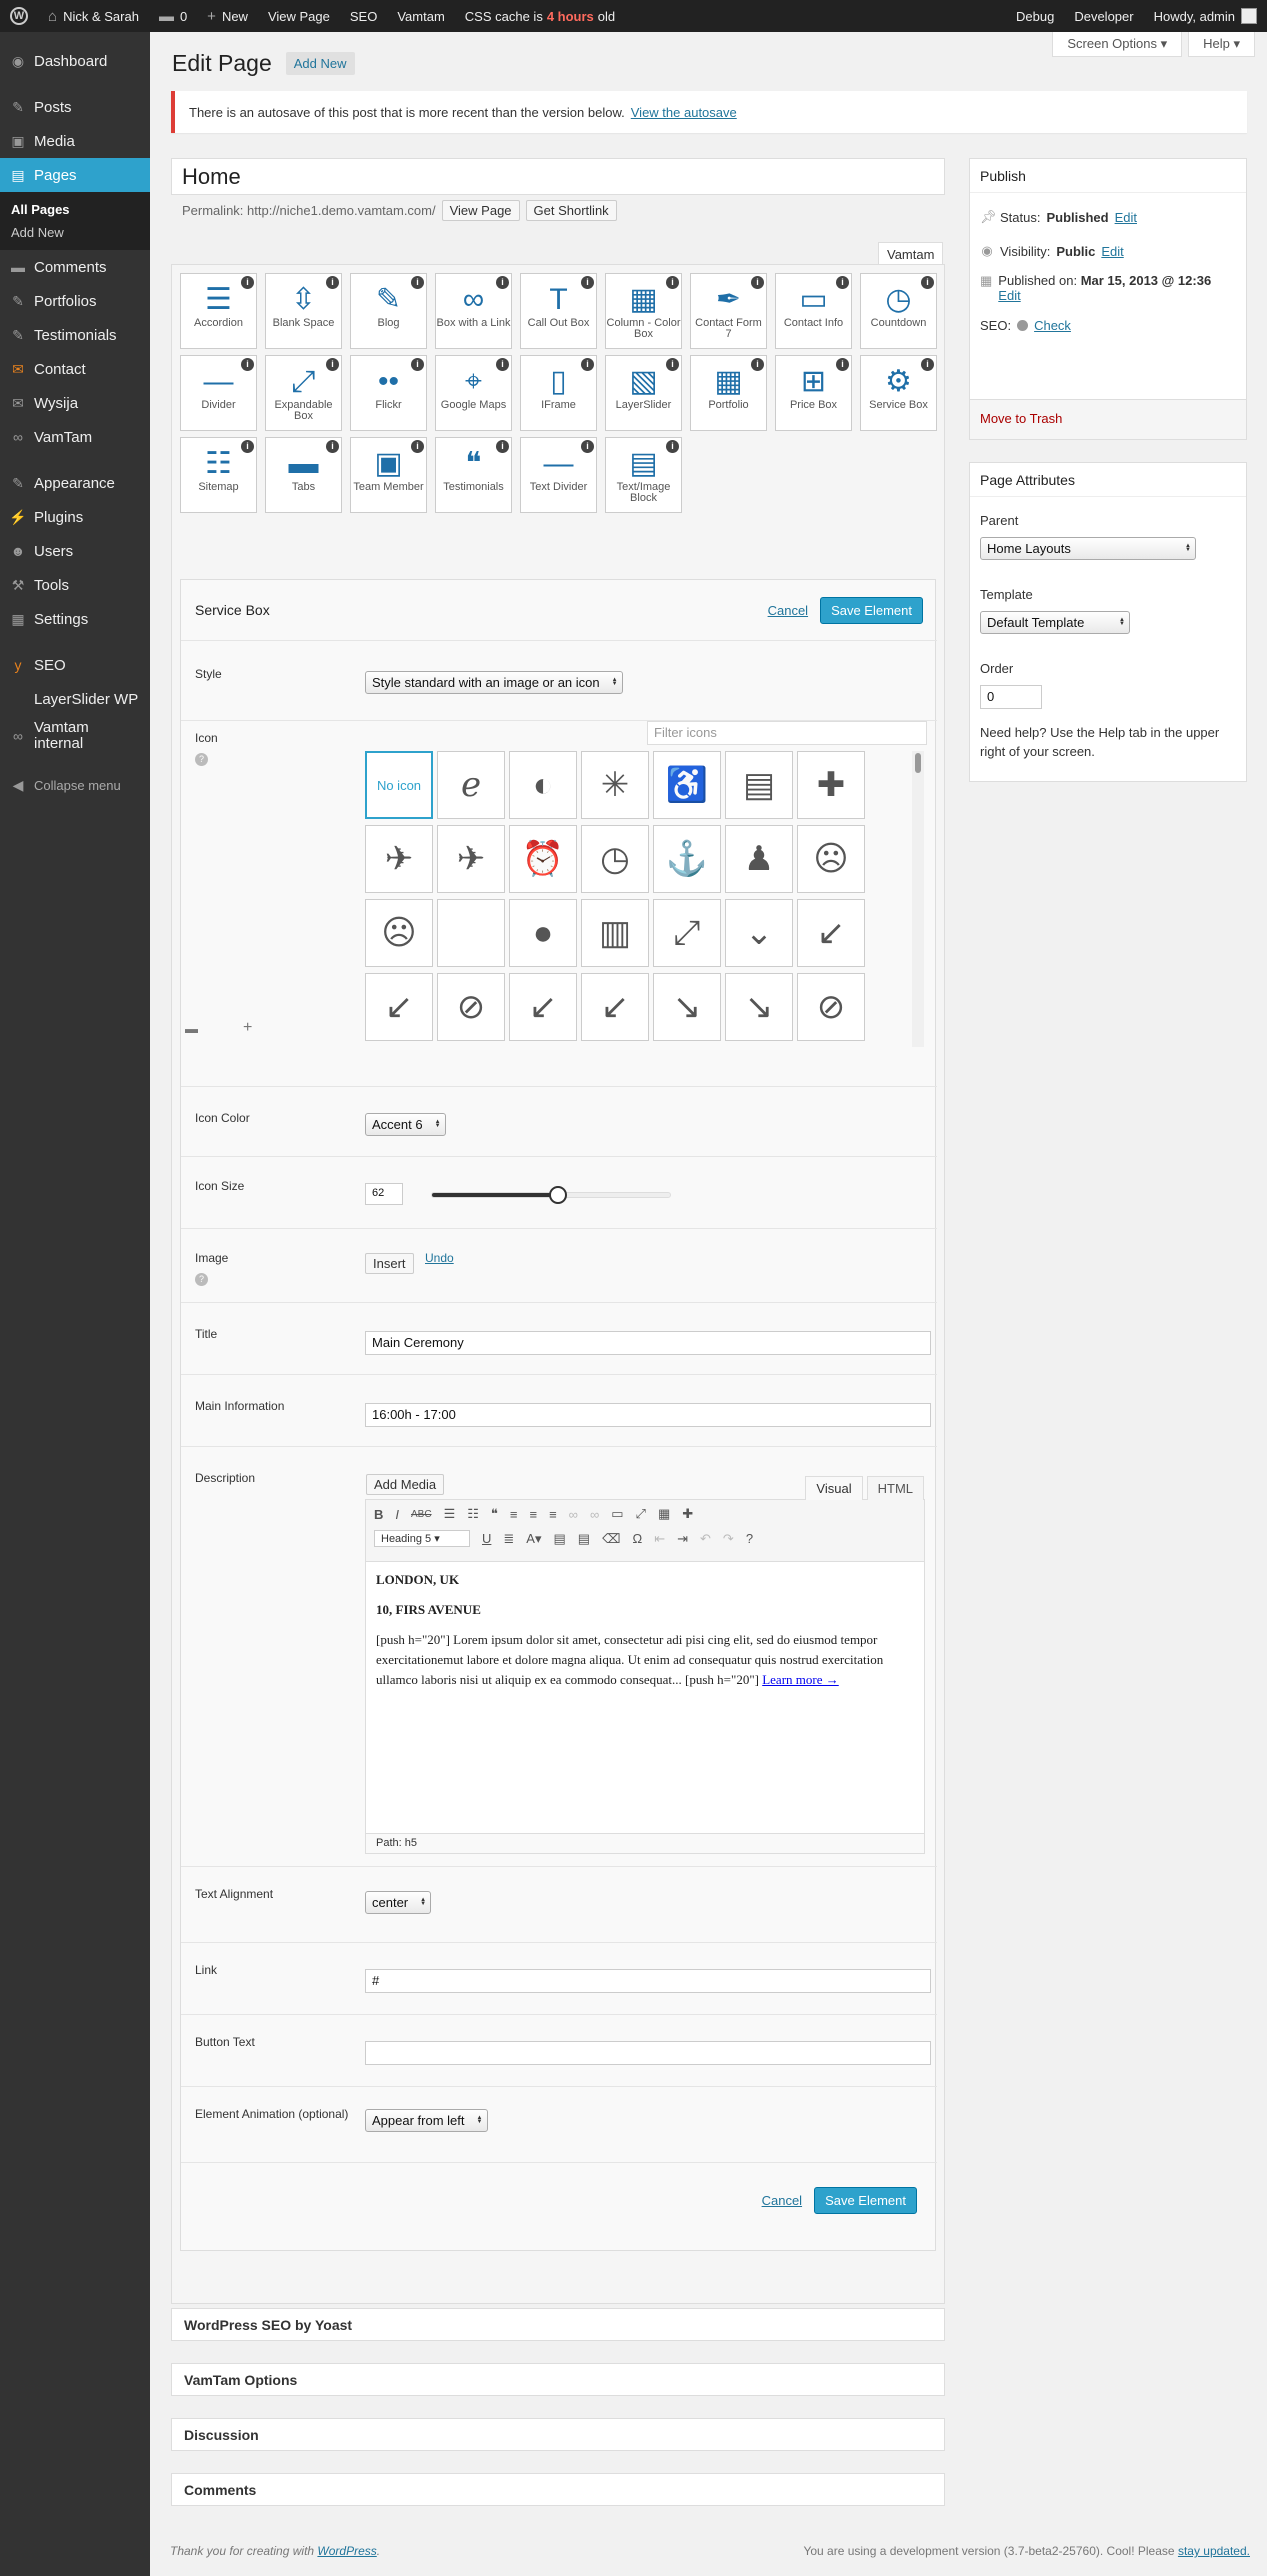 The image size is (1267, 2576). Describe the element at coordinates (787, 733) in the screenshot. I see `filter-icons-input: Filter icons` at that location.